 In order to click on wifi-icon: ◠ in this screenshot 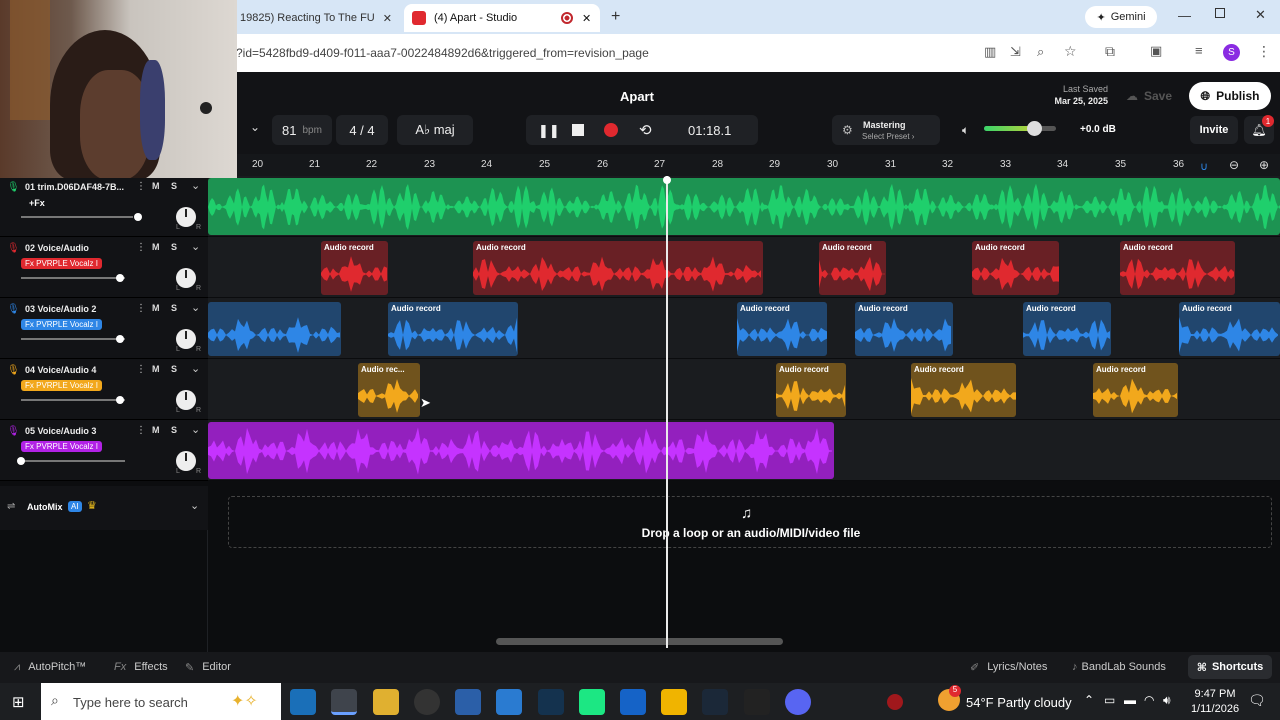, I will do `click(1149, 700)`.